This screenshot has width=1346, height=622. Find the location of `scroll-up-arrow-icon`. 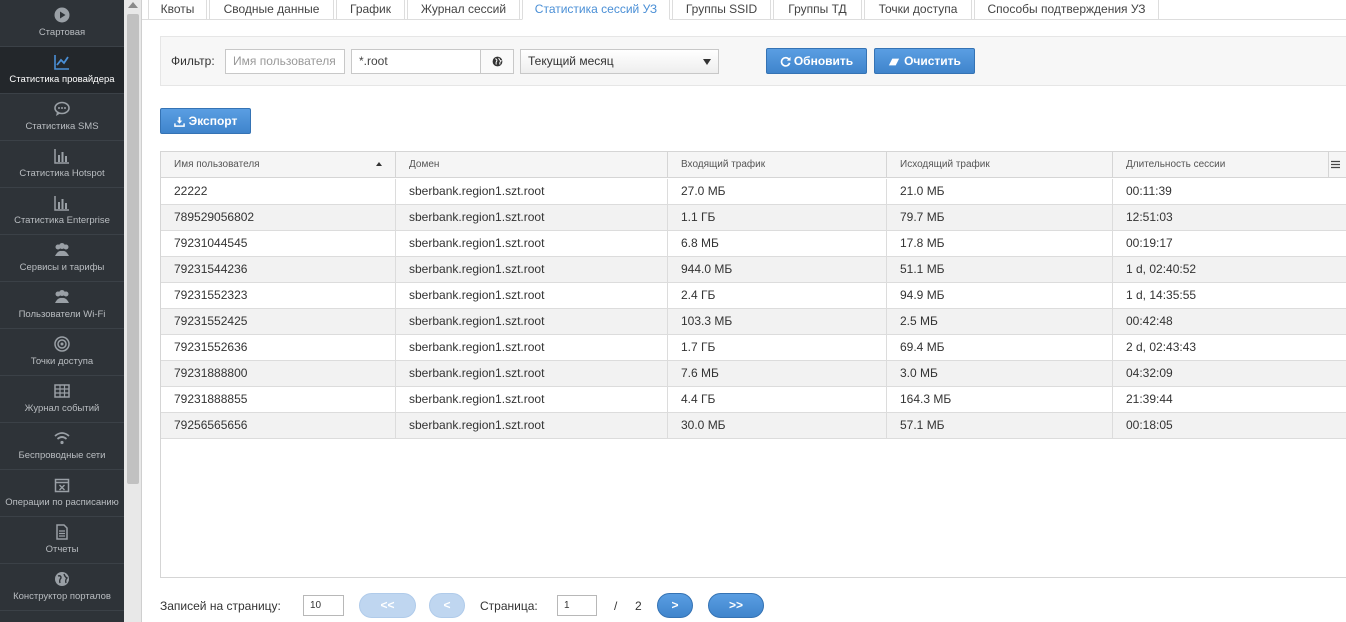

scroll-up-arrow-icon is located at coordinates (133, 5).